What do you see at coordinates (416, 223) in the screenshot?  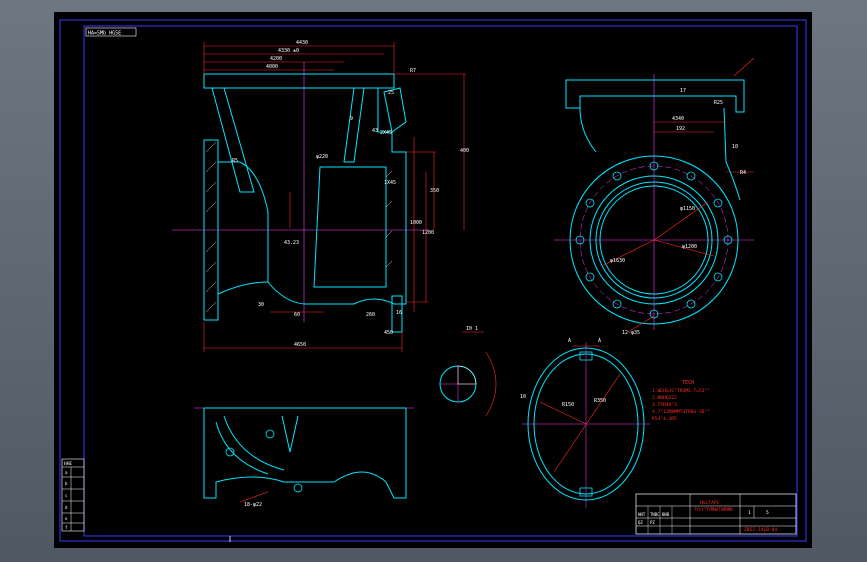 I see `front-dim-right-4: 1000` at bounding box center [416, 223].